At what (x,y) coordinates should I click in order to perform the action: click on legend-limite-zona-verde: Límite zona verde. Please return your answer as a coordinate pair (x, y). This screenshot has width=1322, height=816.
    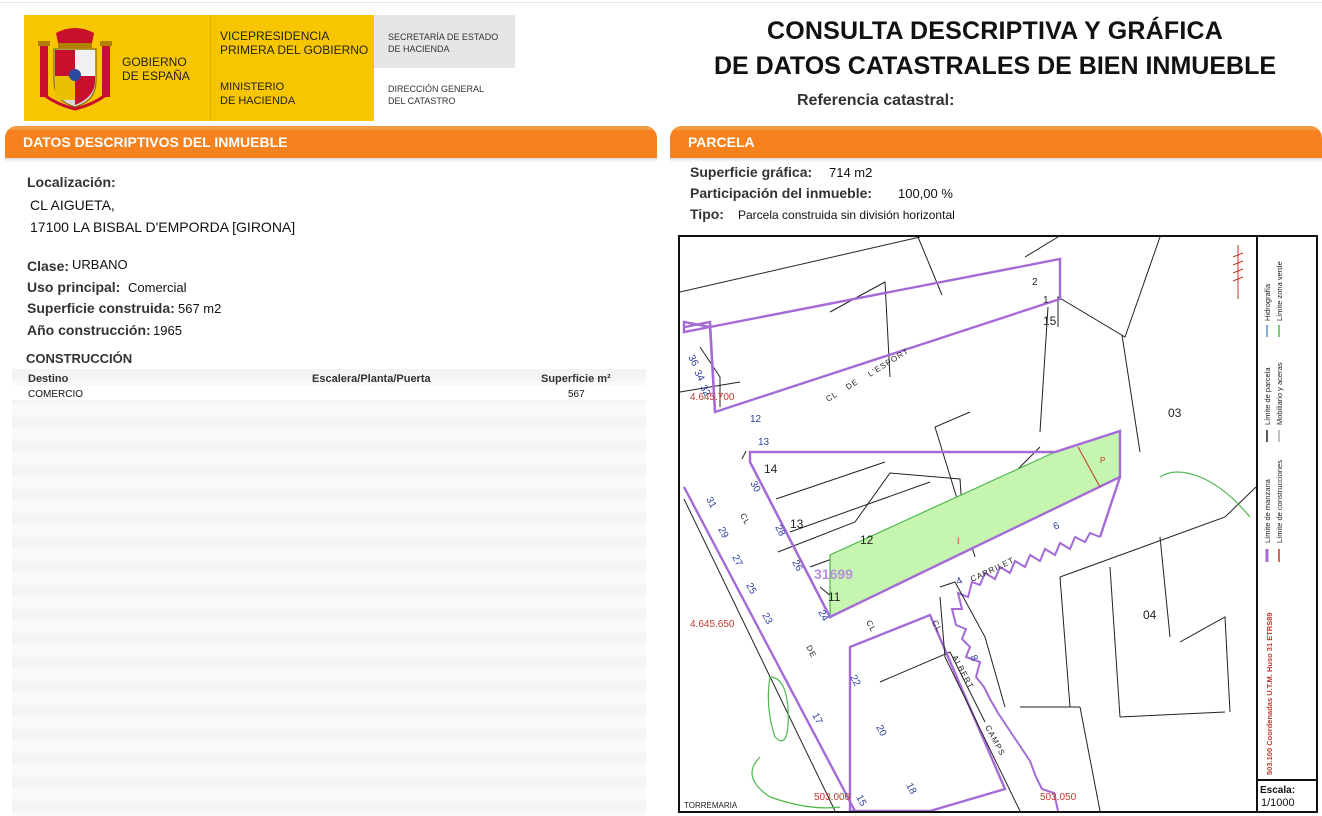
    Looking at the image, I should click on (1279, 291).